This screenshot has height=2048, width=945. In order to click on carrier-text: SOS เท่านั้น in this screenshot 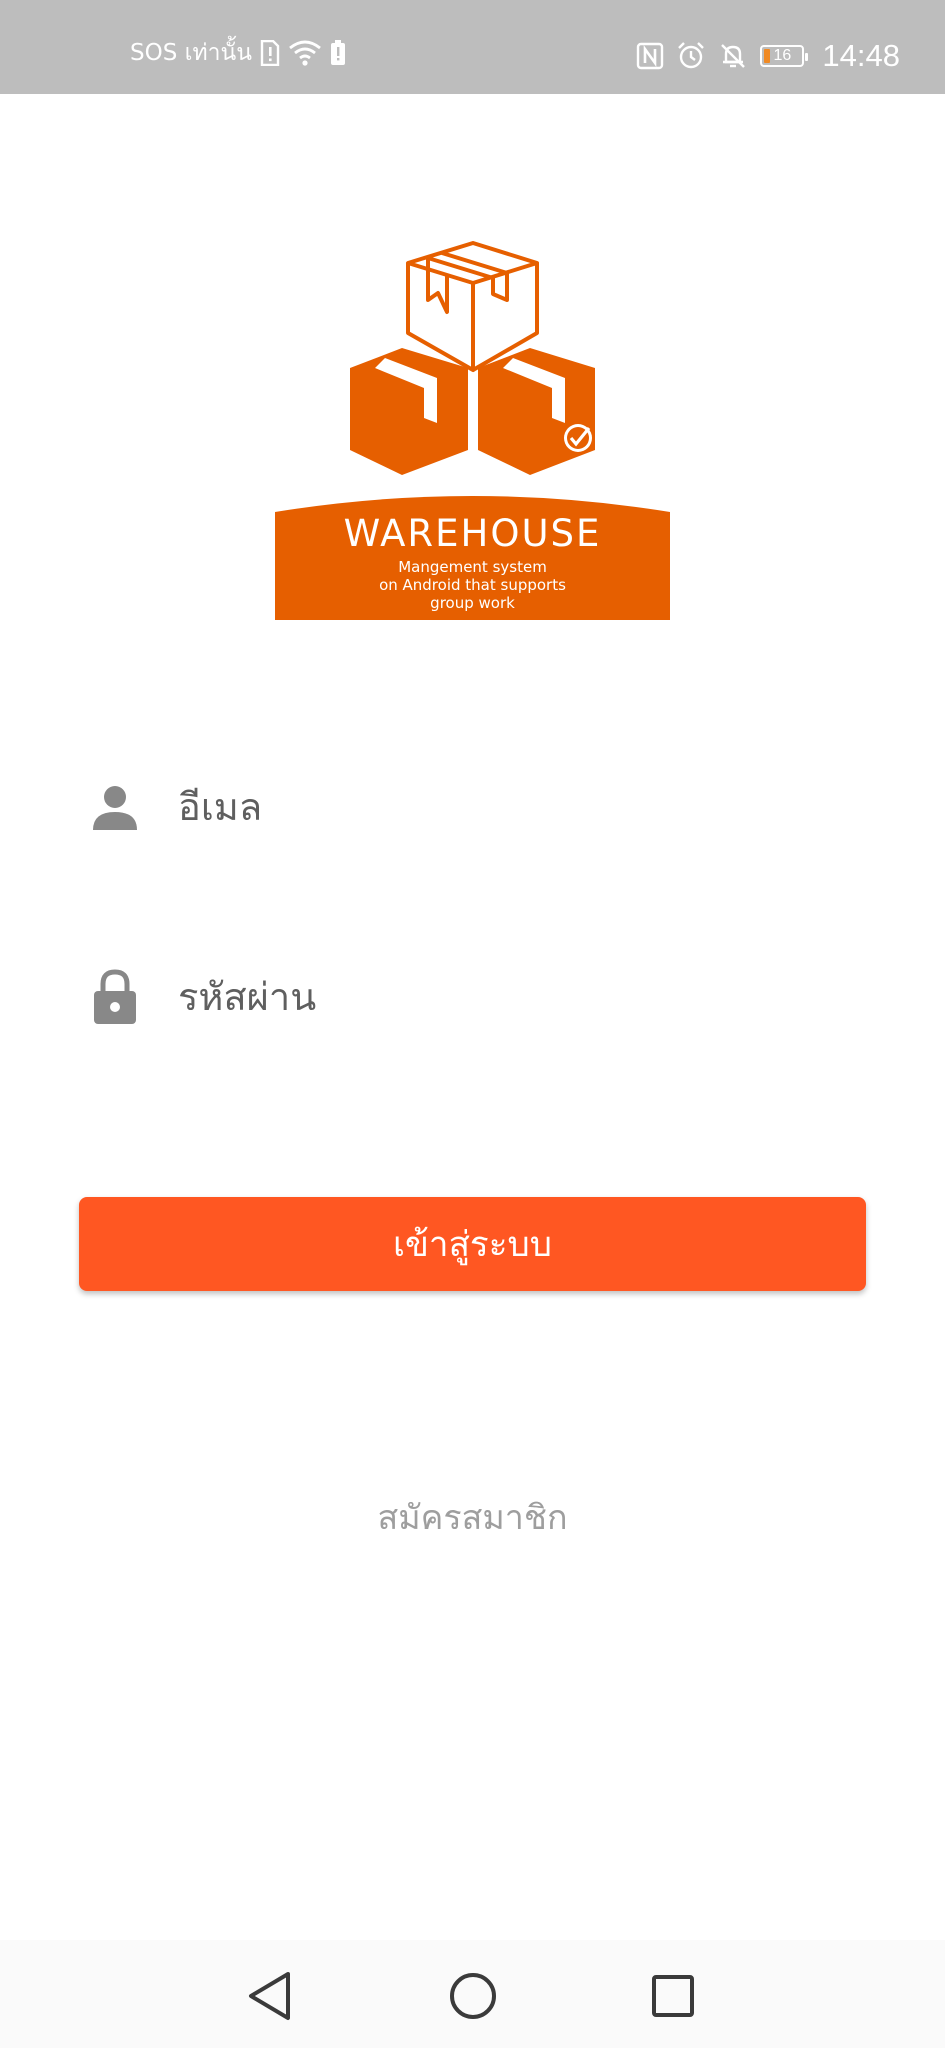, I will do `click(191, 52)`.